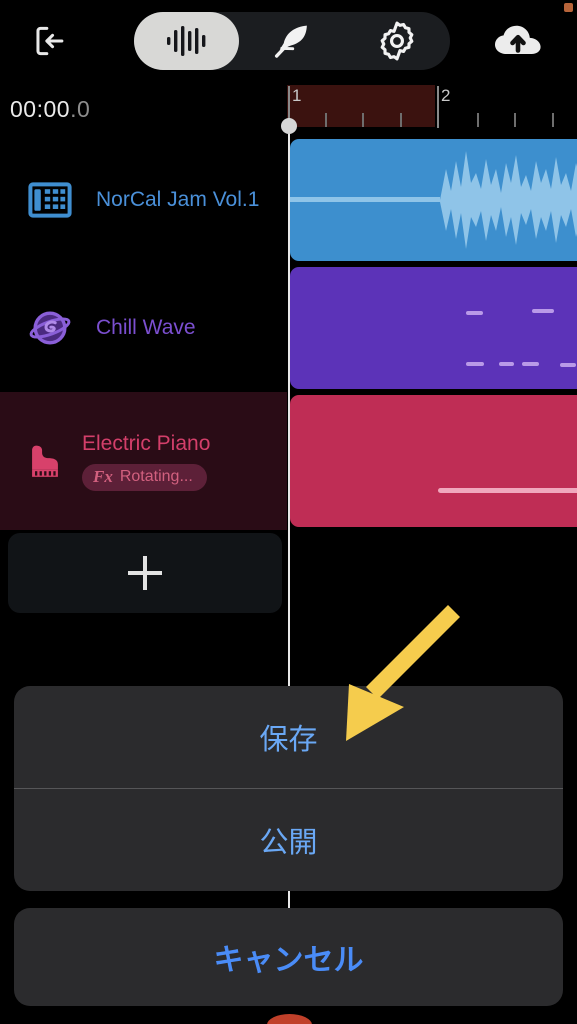 This screenshot has height=1024, width=577. I want to click on feather-icon, so click(290, 41).